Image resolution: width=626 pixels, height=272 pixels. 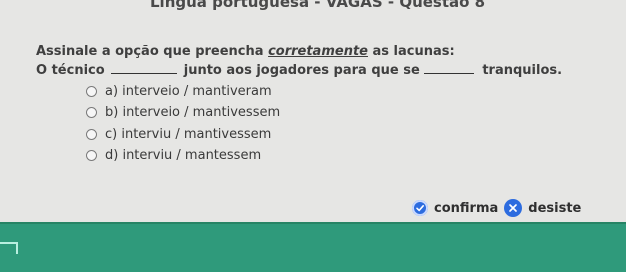 What do you see at coordinates (420, 208) in the screenshot?
I see `check-icon` at bounding box center [420, 208].